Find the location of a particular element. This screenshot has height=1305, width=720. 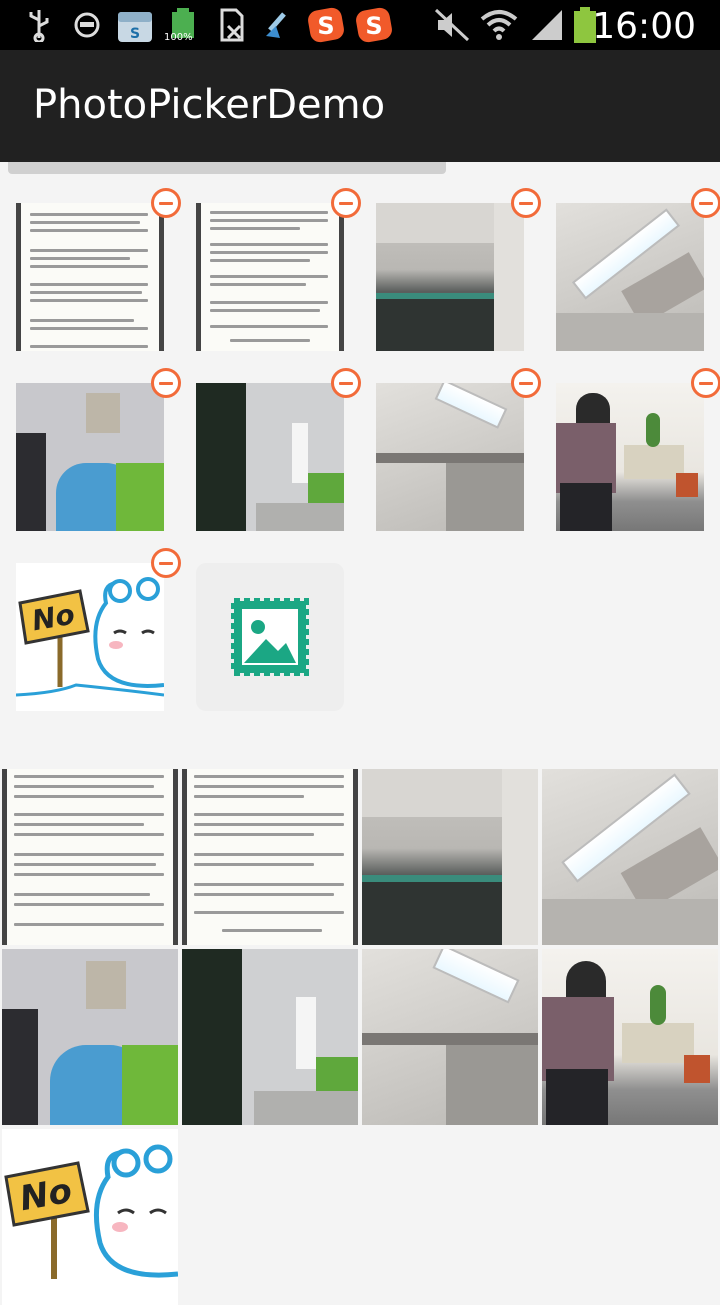

download-icon is located at coordinates (277, 25).